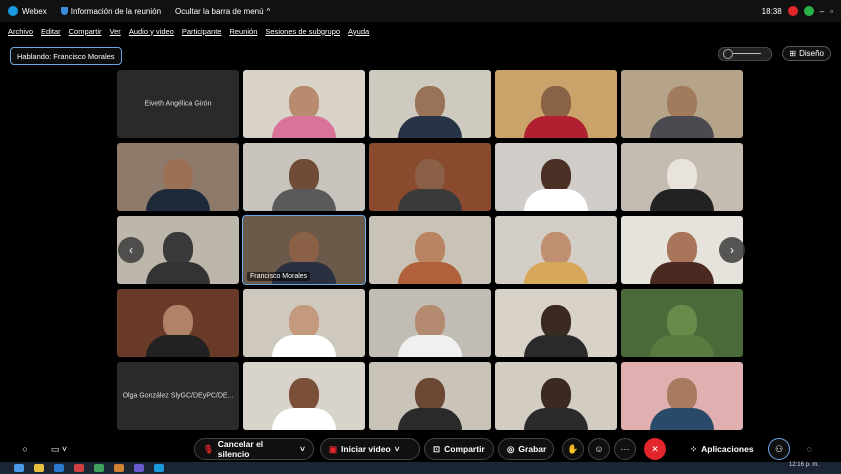  What do you see at coordinates (85, 31) in the screenshot?
I see `menu-compartir: Compartir` at bounding box center [85, 31].